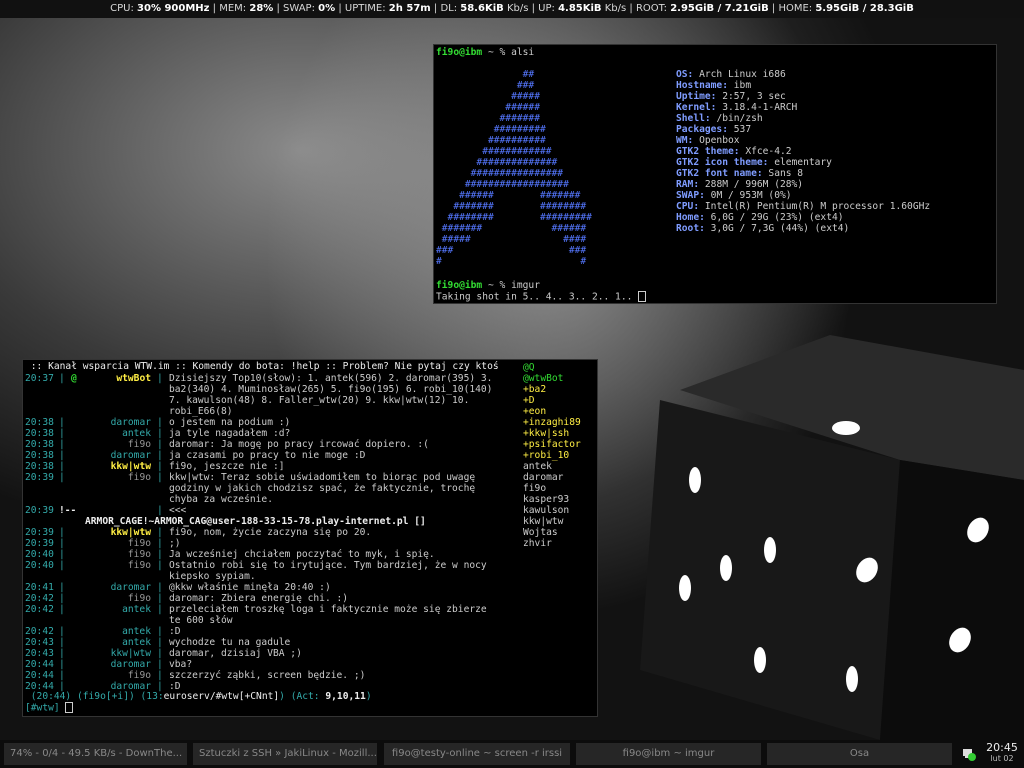  I want to click on info-row: GTK2 icon theme: elementary, so click(754, 162).